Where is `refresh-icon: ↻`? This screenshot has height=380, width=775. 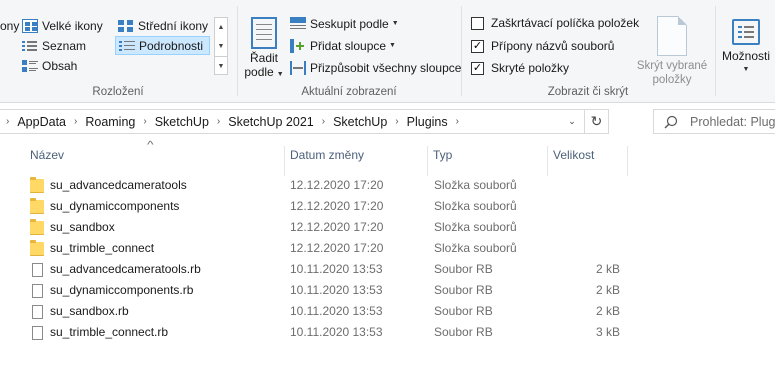 refresh-icon: ↻ is located at coordinates (596, 121).